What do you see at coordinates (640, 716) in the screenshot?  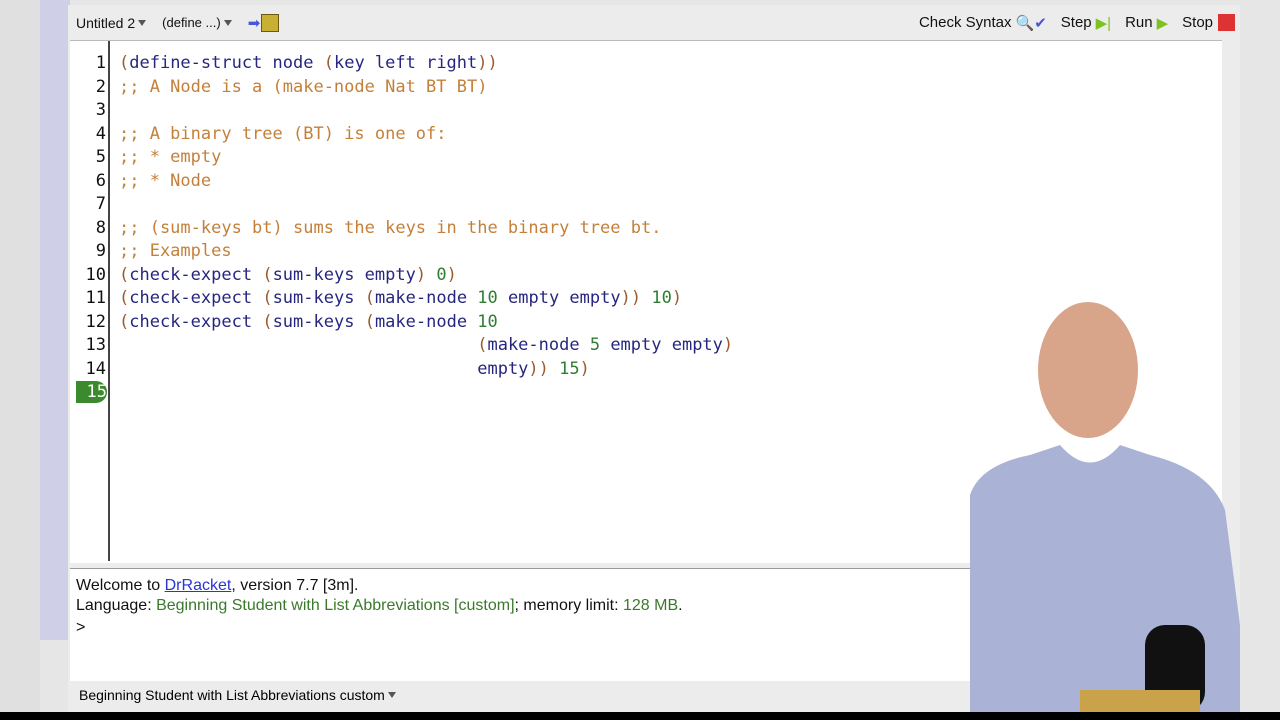 I see `screen-bottom-bar` at bounding box center [640, 716].